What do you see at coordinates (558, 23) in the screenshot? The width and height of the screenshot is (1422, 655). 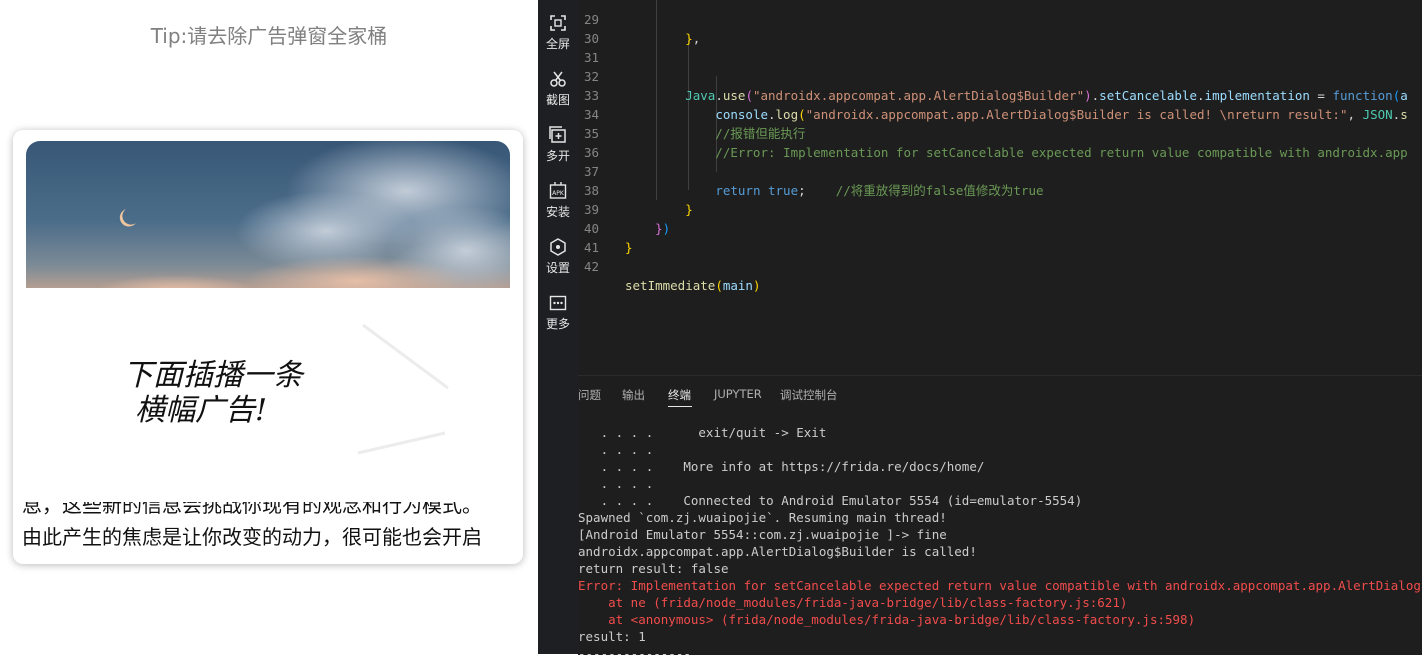 I see `fullscreen-icon` at bounding box center [558, 23].